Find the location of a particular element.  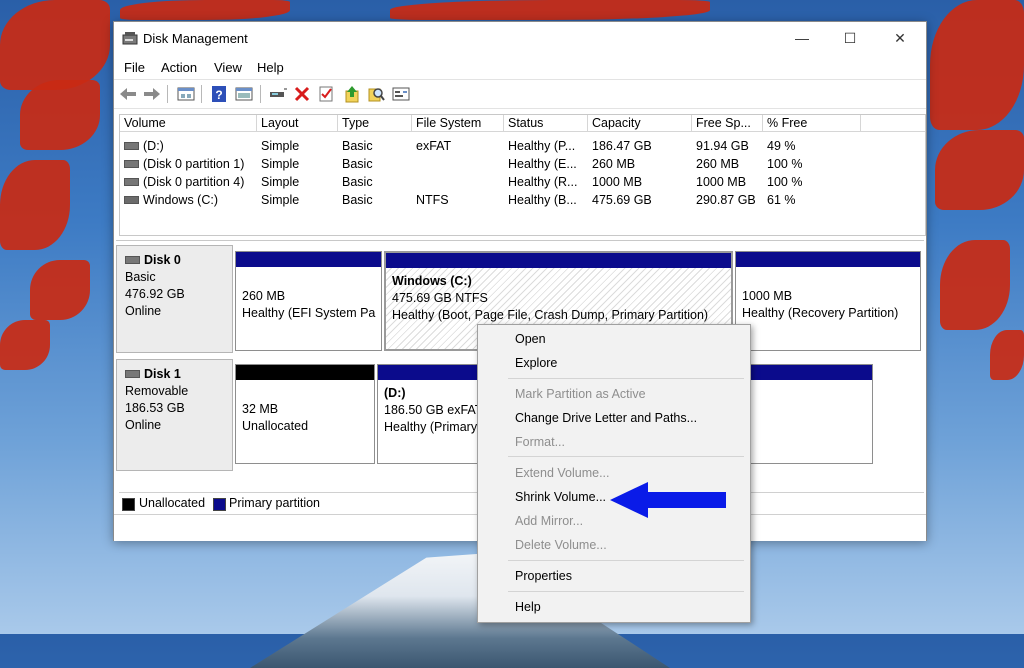

cell-free-space: 91.94 GB is located at coordinates (722, 146).